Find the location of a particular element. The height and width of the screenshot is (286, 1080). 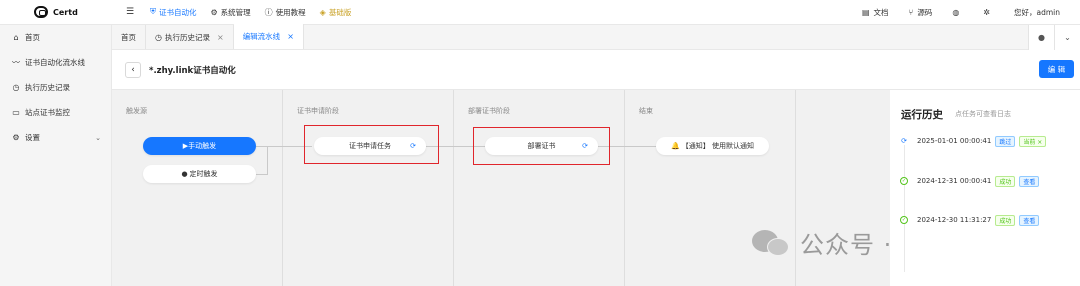

trend-icon: 〰 is located at coordinates (16, 62).